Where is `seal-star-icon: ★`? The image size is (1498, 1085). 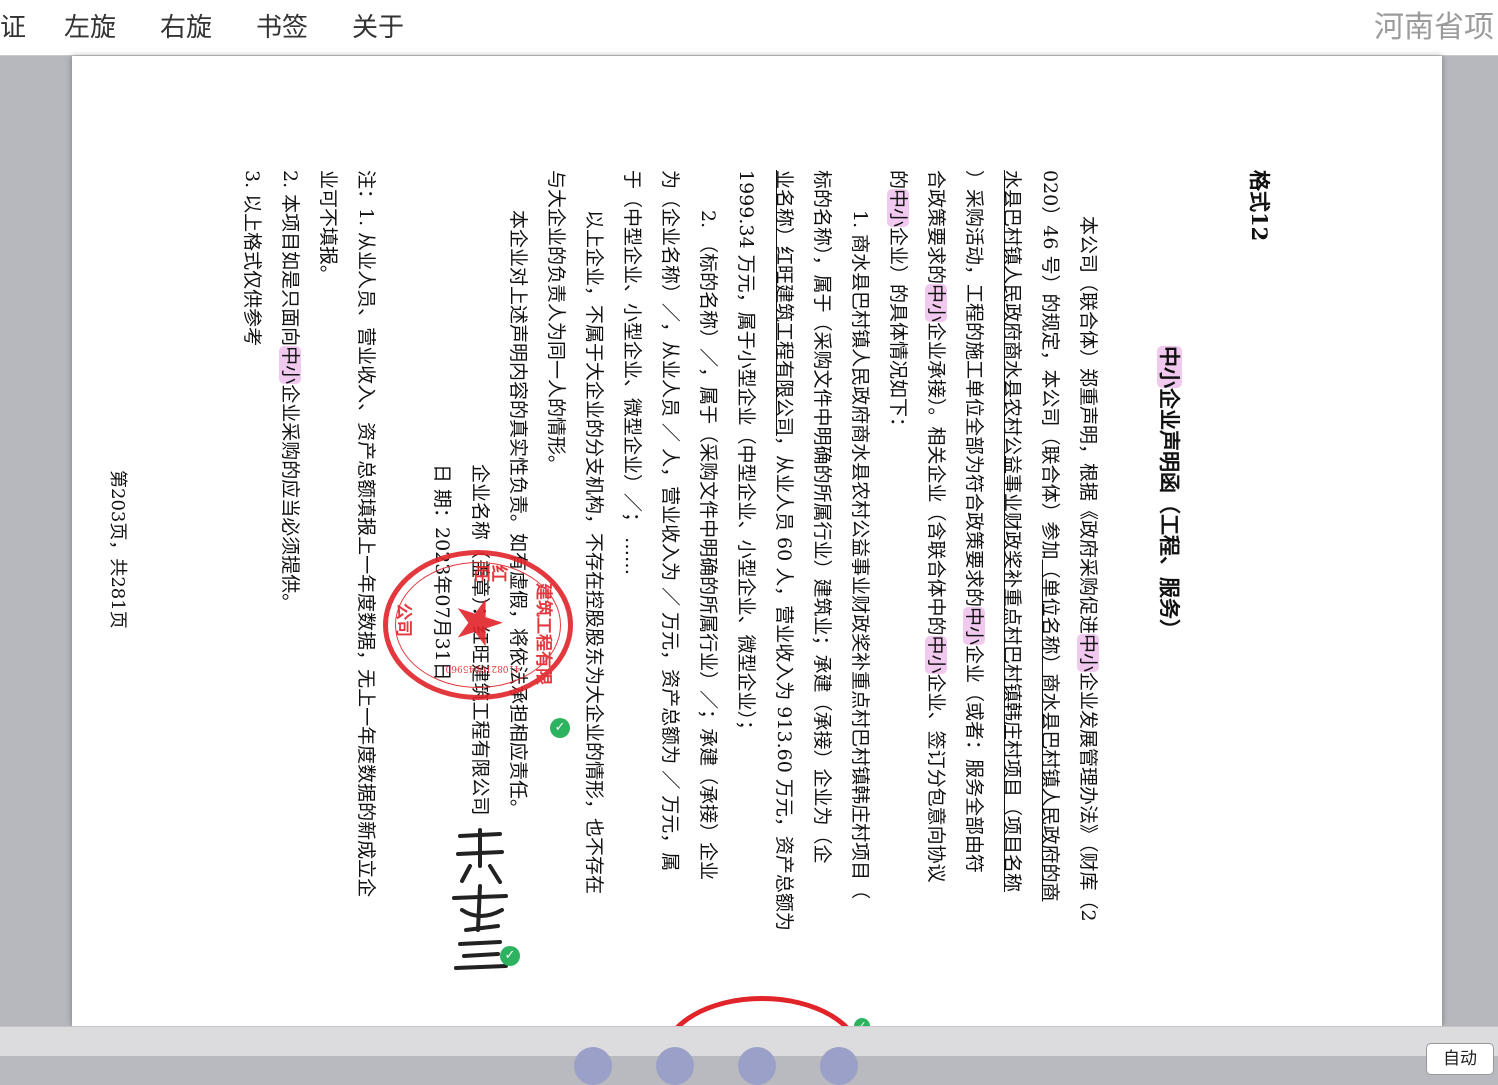
seal-star-icon: ★ is located at coordinates (479, 623).